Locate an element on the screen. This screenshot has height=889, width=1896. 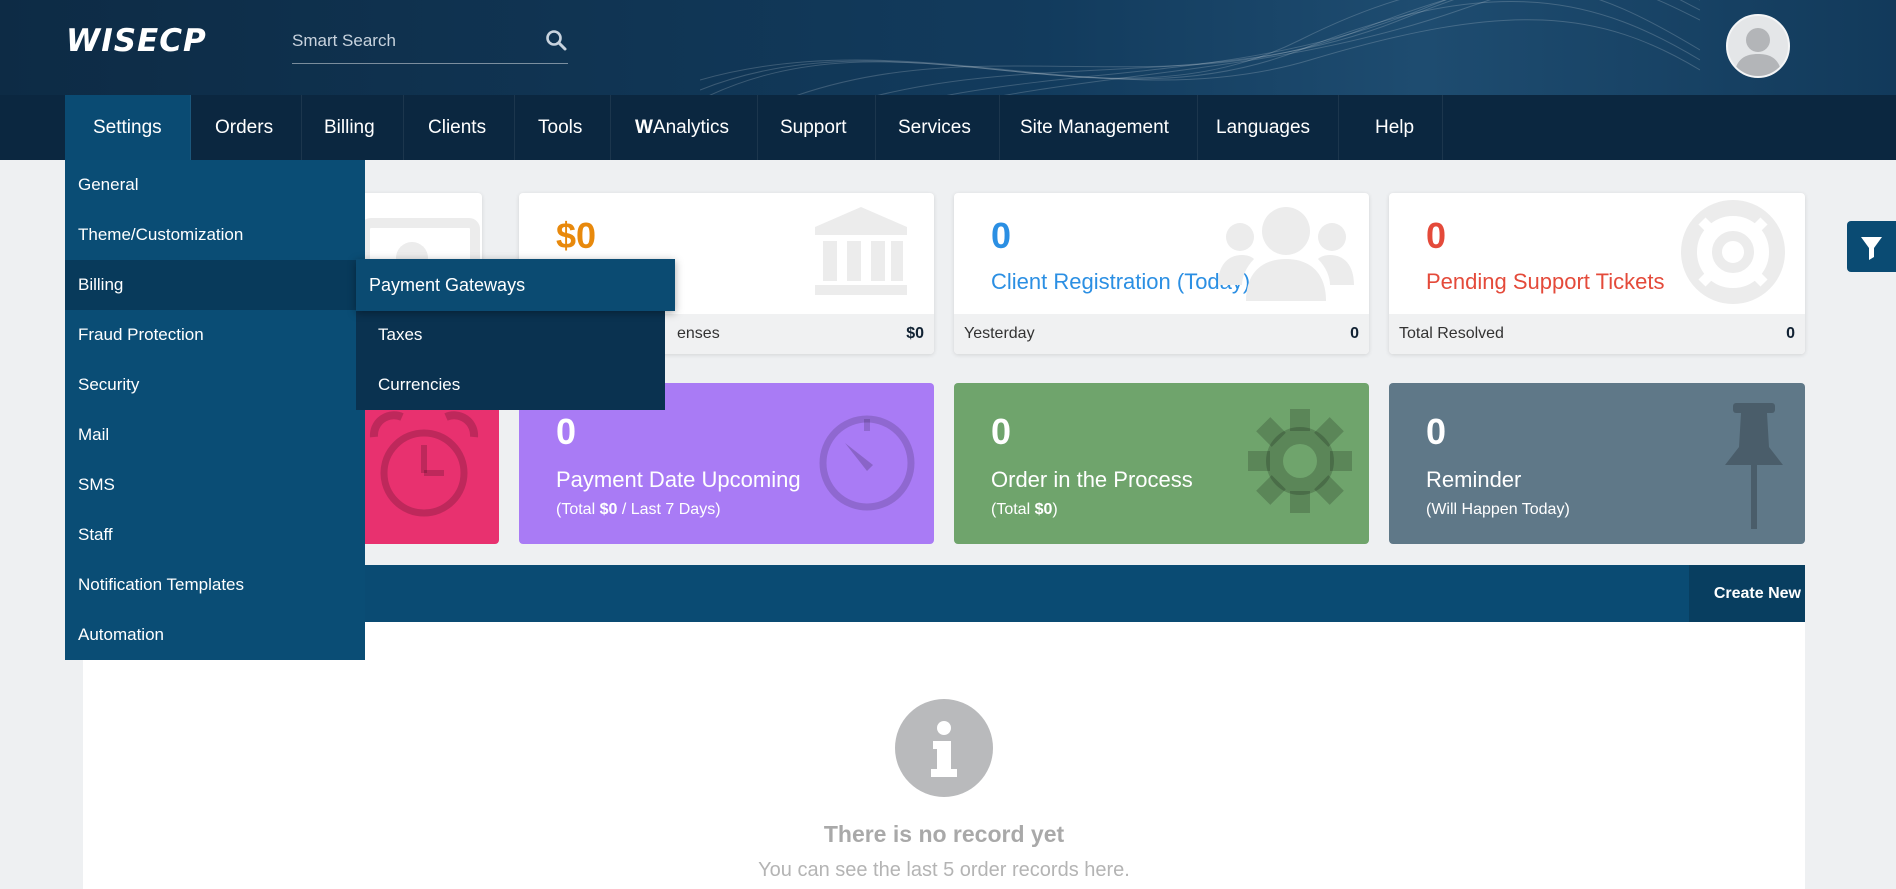
nav-tools: Tools is located at coordinates (561, 127).